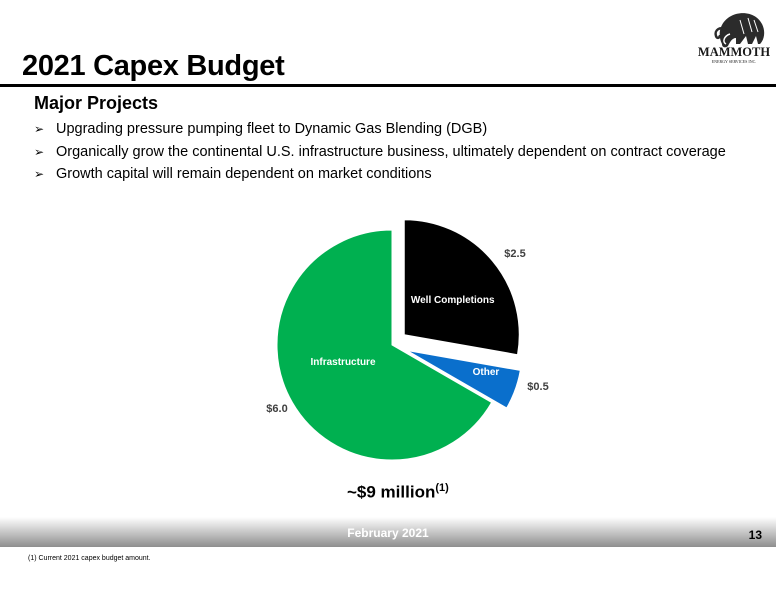 This screenshot has width=776, height=600. What do you see at coordinates (89, 558) in the screenshot?
I see `footnote: (1) Current 2021 capex budget amount.` at bounding box center [89, 558].